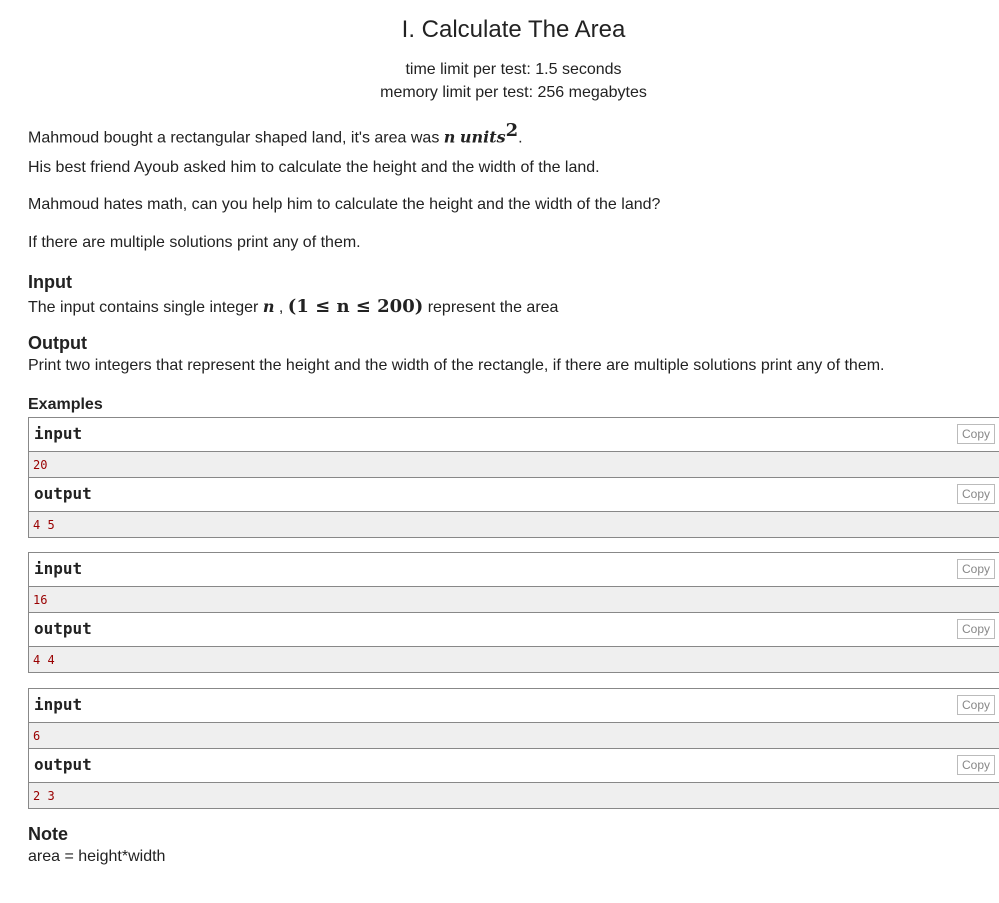 The image size is (999, 903). I want to click on example-block: input Copy 16 output Copy 4 4, so click(513, 612).